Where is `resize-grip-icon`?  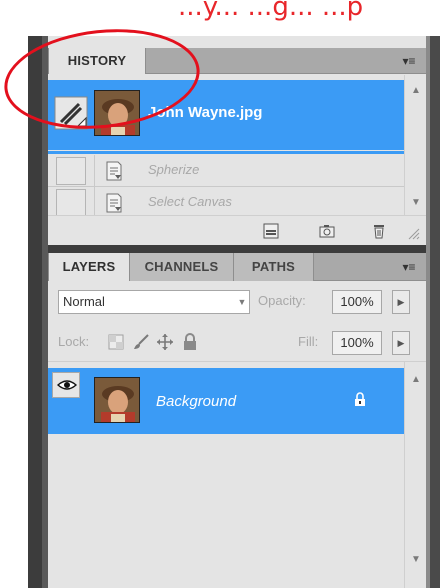
resize-grip-icon is located at coordinates (413, 233).